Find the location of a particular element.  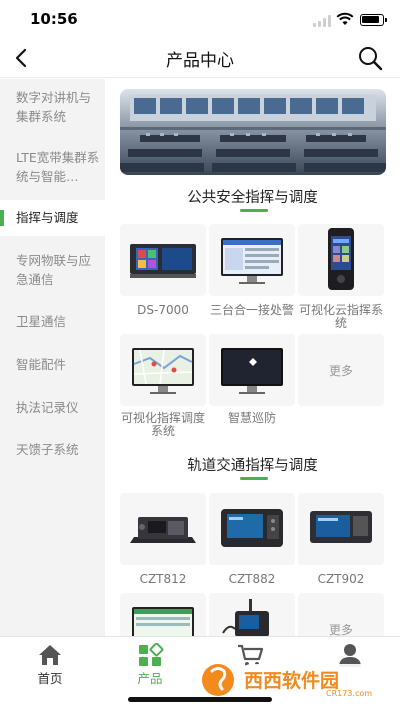

nav-bar: 产品中心 is located at coordinates (200, 59).